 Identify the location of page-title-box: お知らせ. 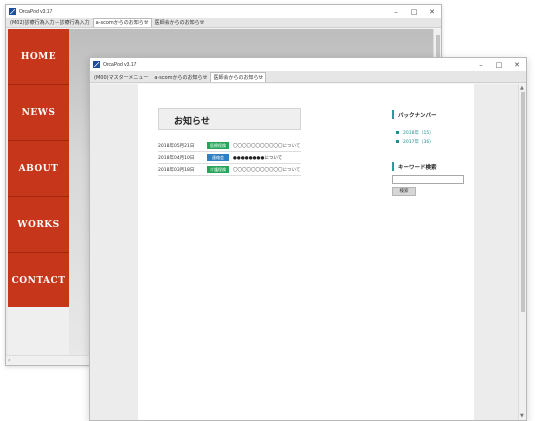
(229, 119).